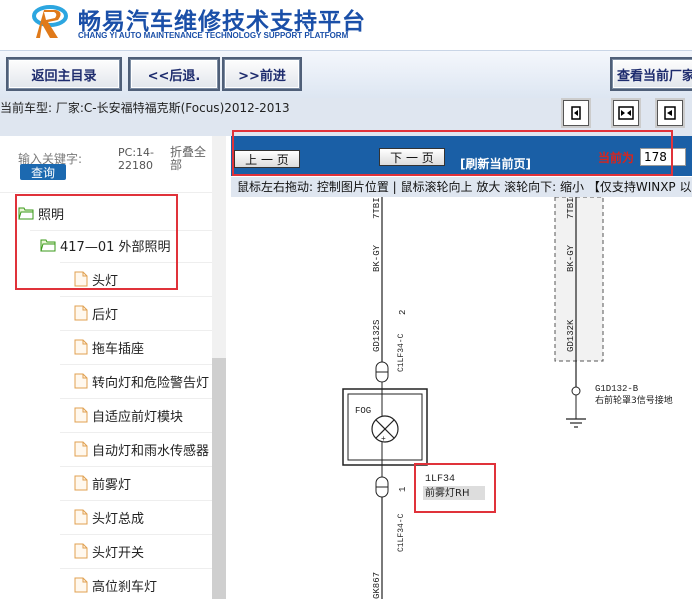  Describe the element at coordinates (403, 312) in the screenshot. I see `connector-pin: 2` at that location.